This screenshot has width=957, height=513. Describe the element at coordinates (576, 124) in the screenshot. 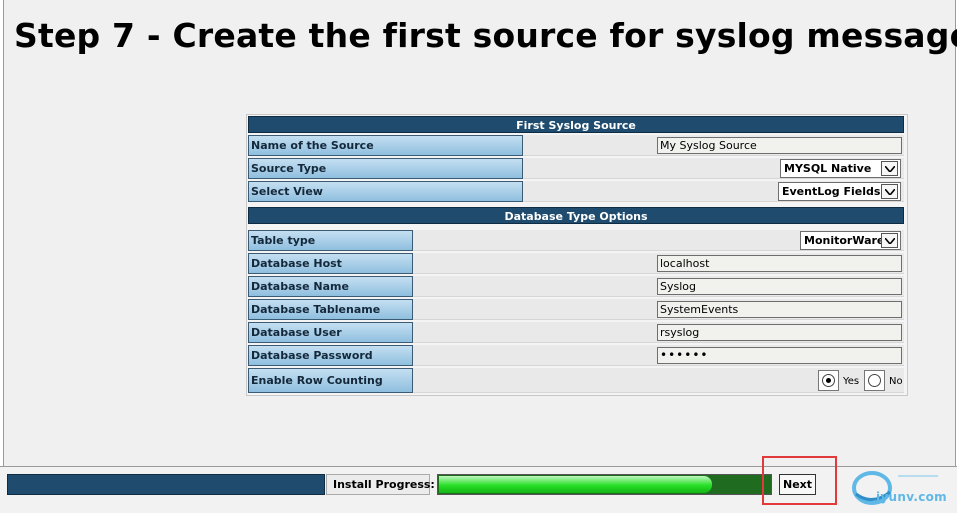

I see `section-header-first-source: First Syslog Source` at that location.